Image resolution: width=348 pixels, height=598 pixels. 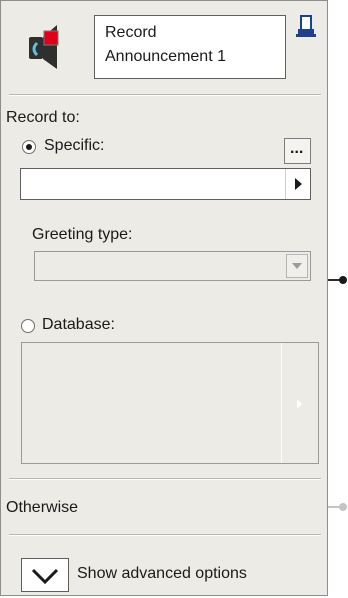 What do you see at coordinates (165, 56) in the screenshot?
I see `node-title-line2: Announcement 1` at bounding box center [165, 56].